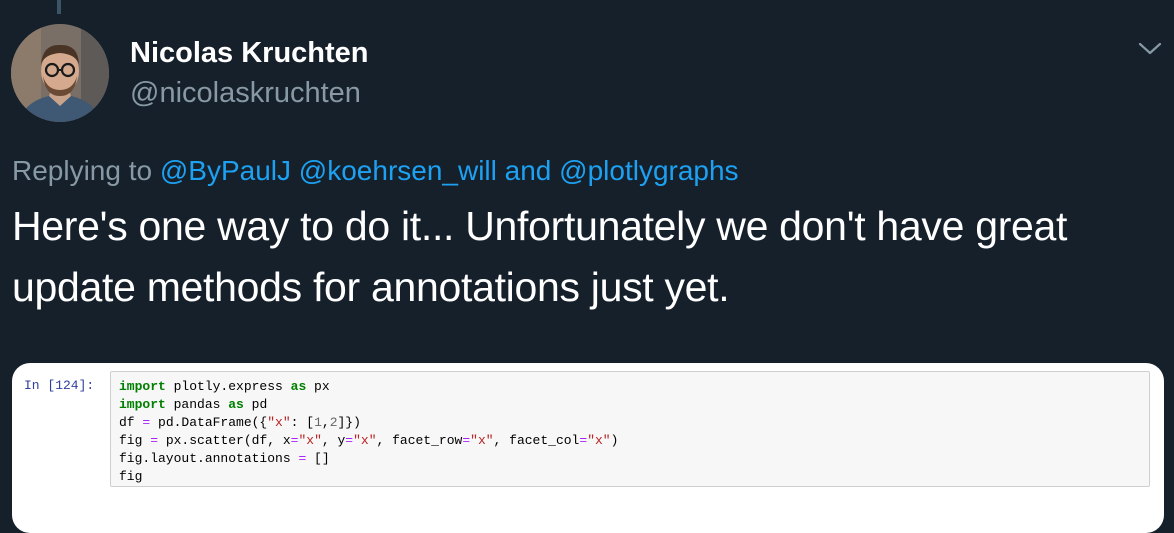 This screenshot has width=1174, height=533. What do you see at coordinates (371, 287) in the screenshot?
I see `tweet-text-line: update methods for annotations just yet.` at bounding box center [371, 287].